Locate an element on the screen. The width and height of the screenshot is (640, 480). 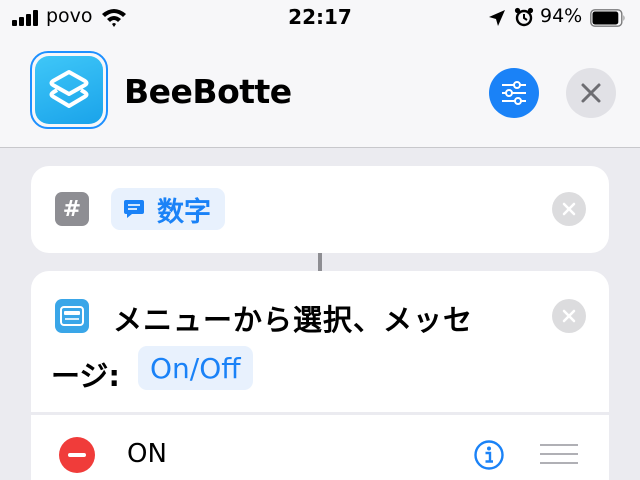
info-icon is located at coordinates (489, 455).